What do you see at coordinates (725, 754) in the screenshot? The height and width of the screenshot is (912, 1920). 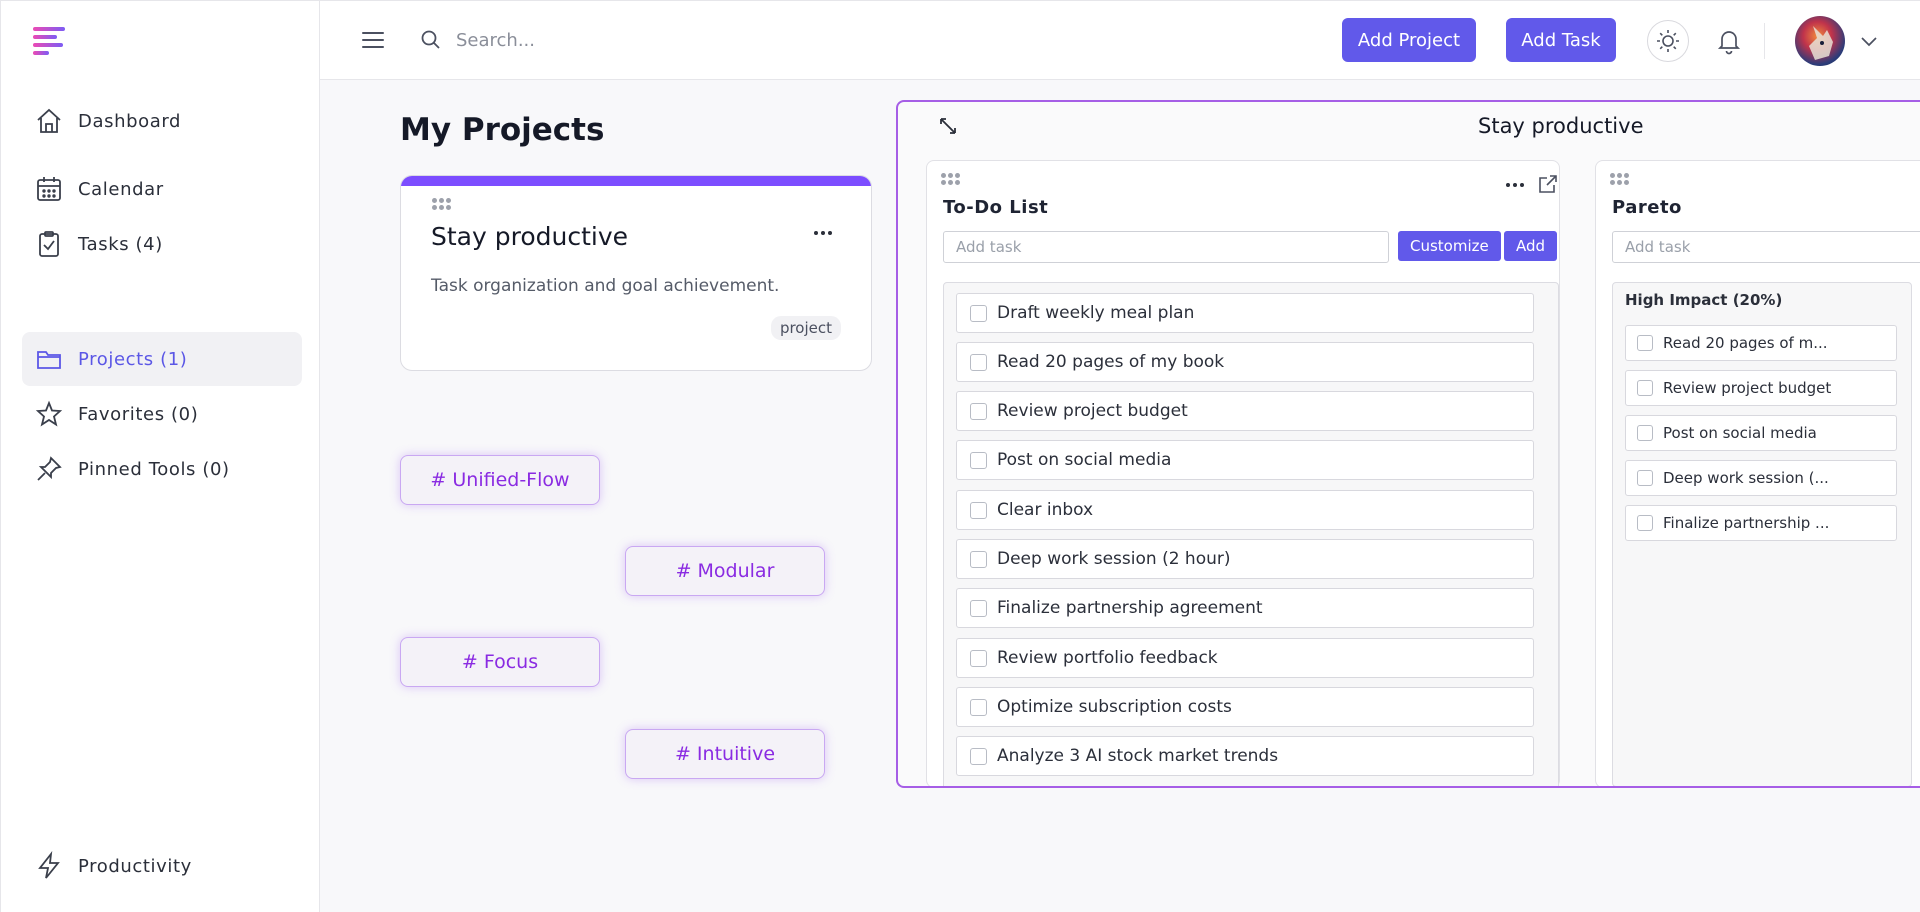 I see `tag-chip-intuitive: # Intuitive` at bounding box center [725, 754].